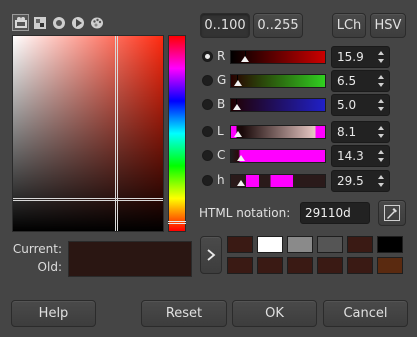  I want to click on help-button: Help, so click(53, 313).